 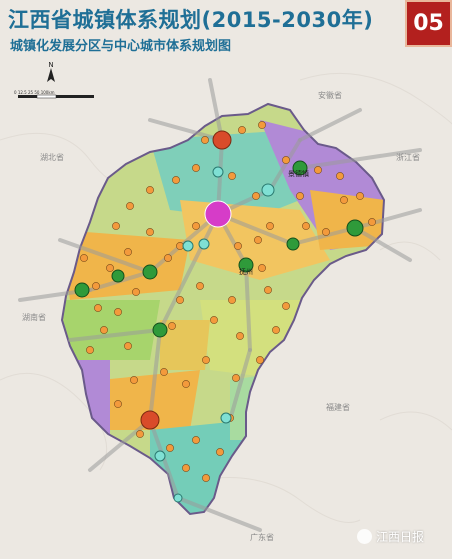 I want to click on neighbor-province-label: 湖北省, so click(x=52, y=157).